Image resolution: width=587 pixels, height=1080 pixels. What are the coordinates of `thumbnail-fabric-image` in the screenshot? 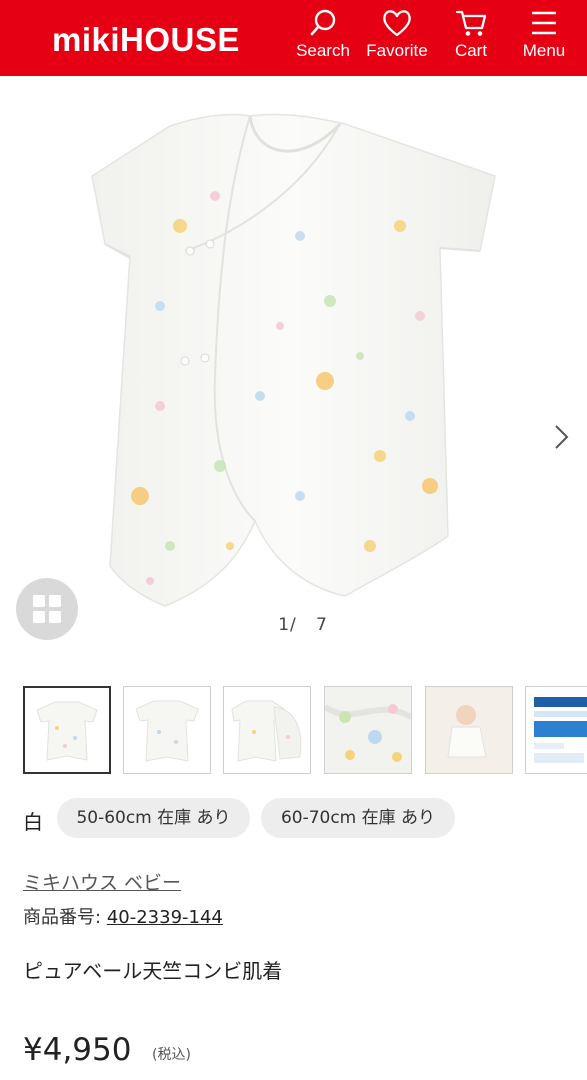 It's located at (368, 730).